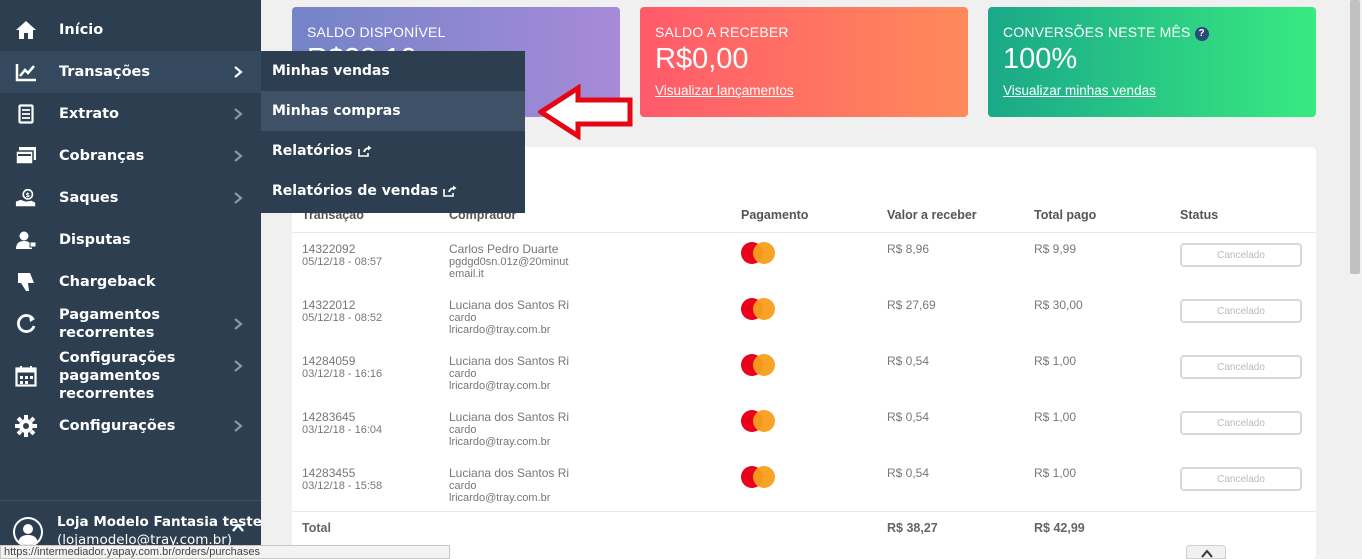 Image resolution: width=1362 pixels, height=559 pixels. What do you see at coordinates (1079, 90) in the screenshot?
I see `visualizar-minhas-vendas-link: Visualizar minhas vendas` at bounding box center [1079, 90].